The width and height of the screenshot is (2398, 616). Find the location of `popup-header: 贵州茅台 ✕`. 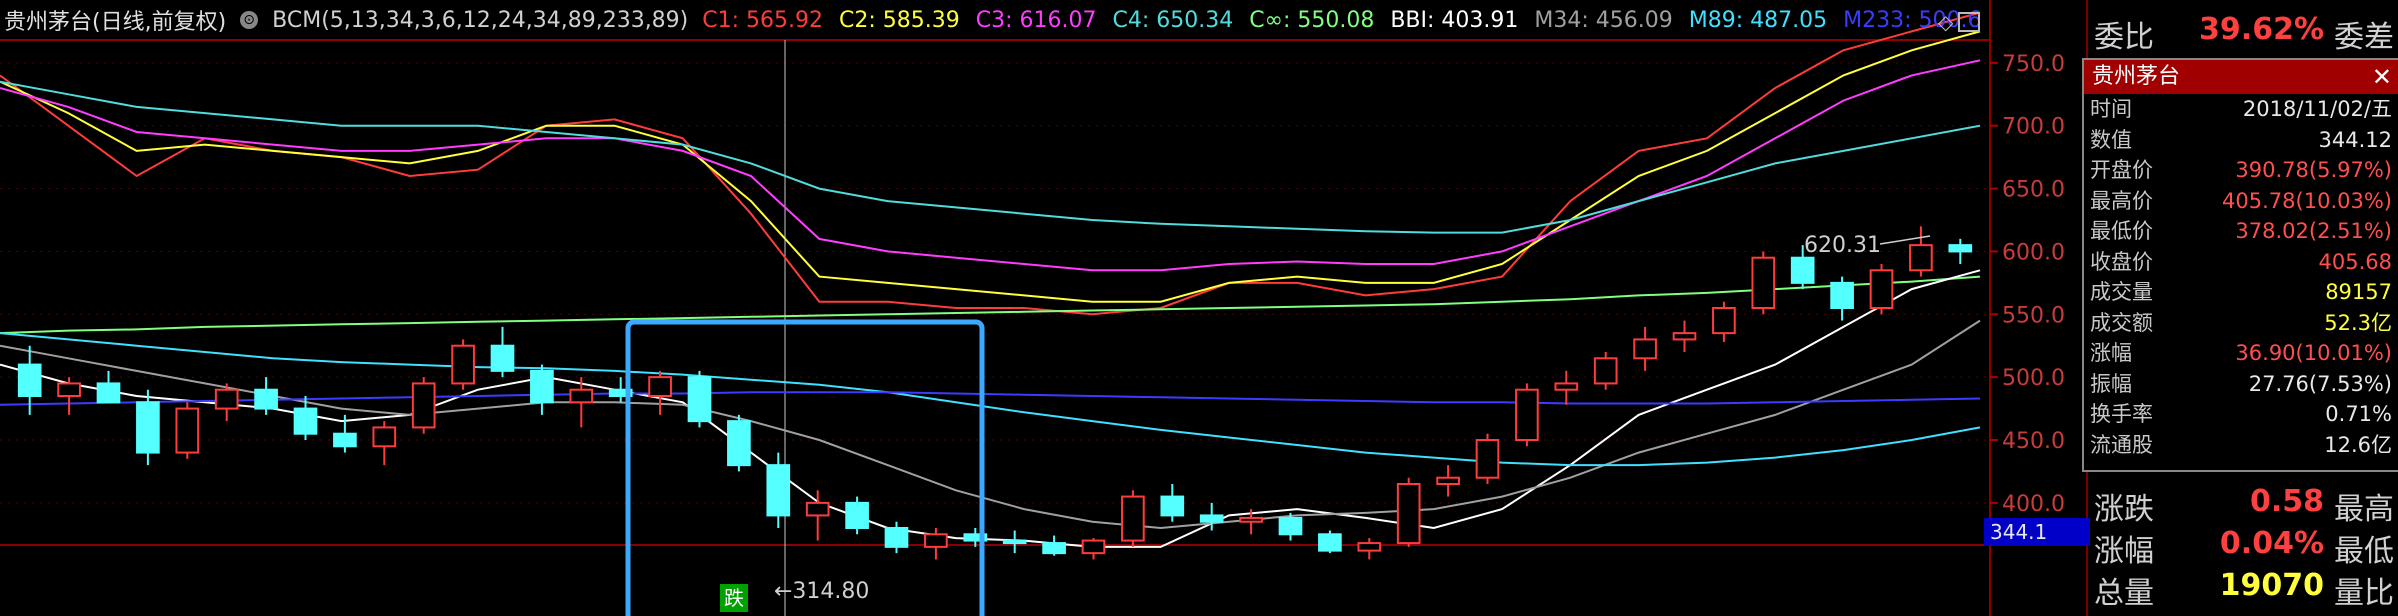

popup-header: 贵州茅台 ✕ is located at coordinates (2241, 77).